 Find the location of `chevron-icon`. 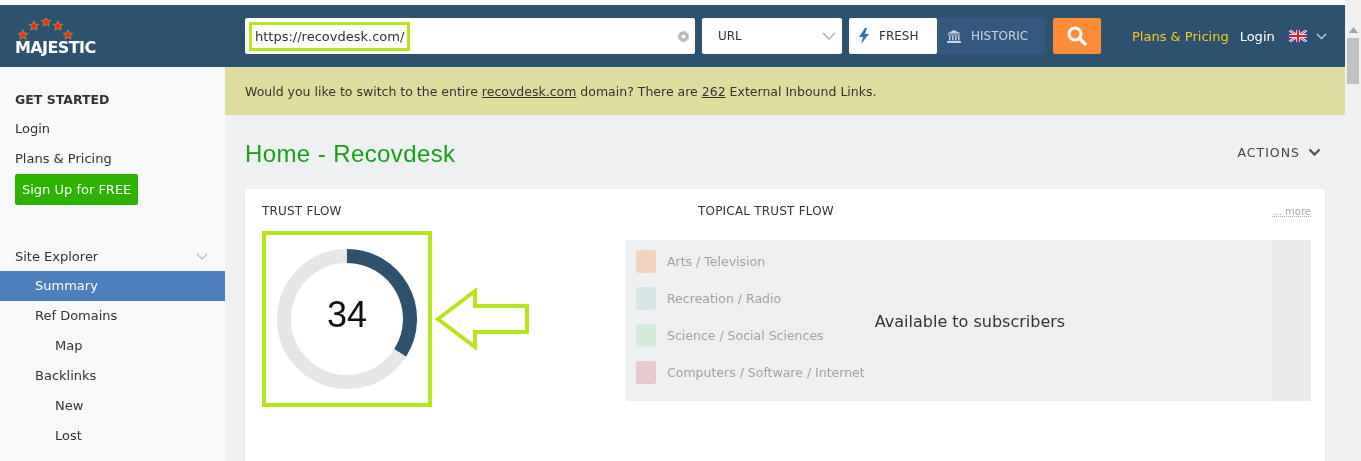

chevron-icon is located at coordinates (202, 256).